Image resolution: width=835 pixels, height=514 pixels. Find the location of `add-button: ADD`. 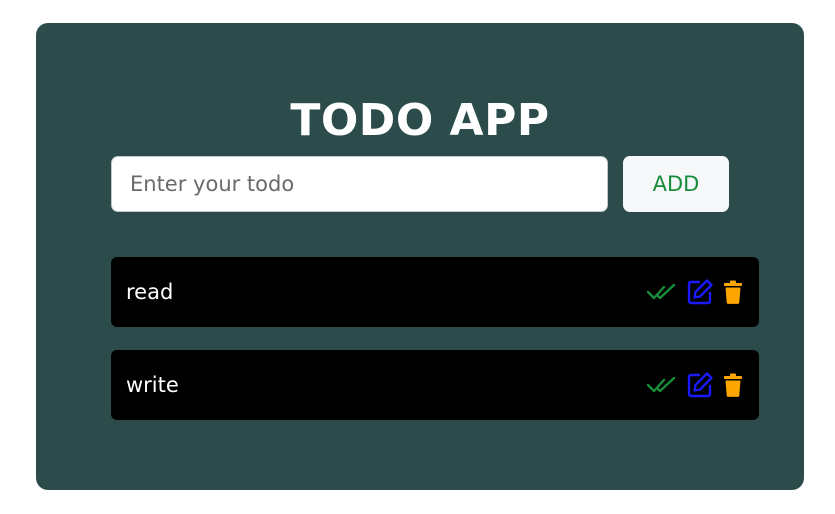

add-button: ADD is located at coordinates (676, 184).